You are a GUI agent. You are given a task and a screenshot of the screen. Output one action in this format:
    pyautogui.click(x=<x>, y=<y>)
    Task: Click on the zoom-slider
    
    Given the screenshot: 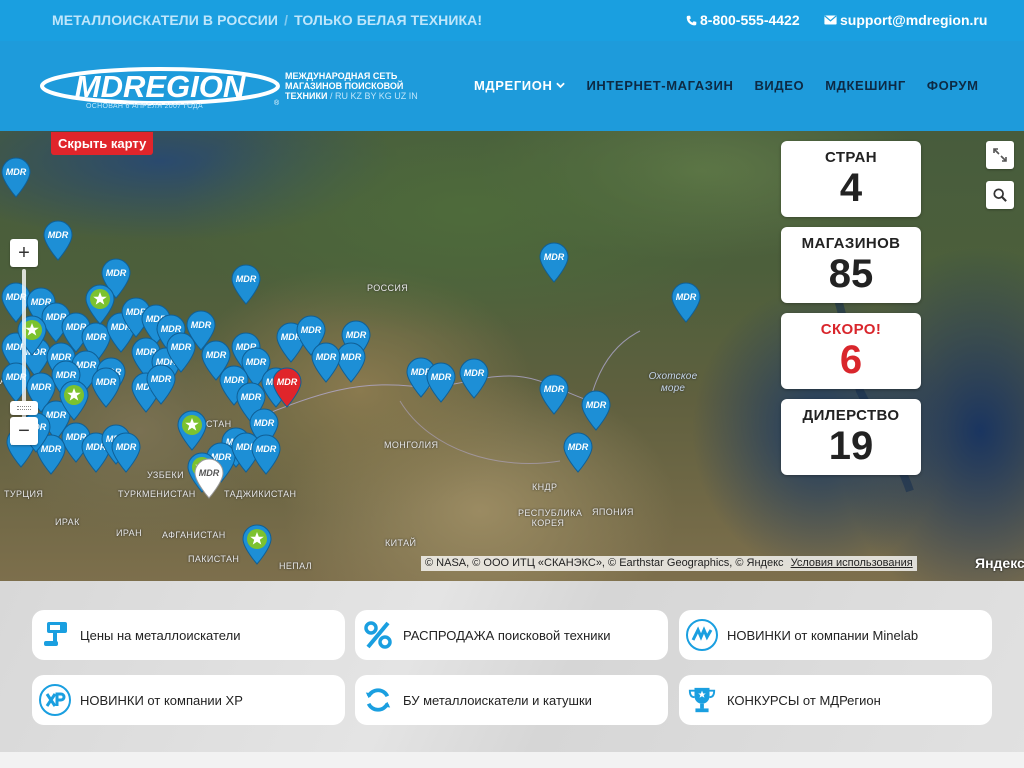 What is the action you would take?
    pyautogui.click(x=24, y=344)
    